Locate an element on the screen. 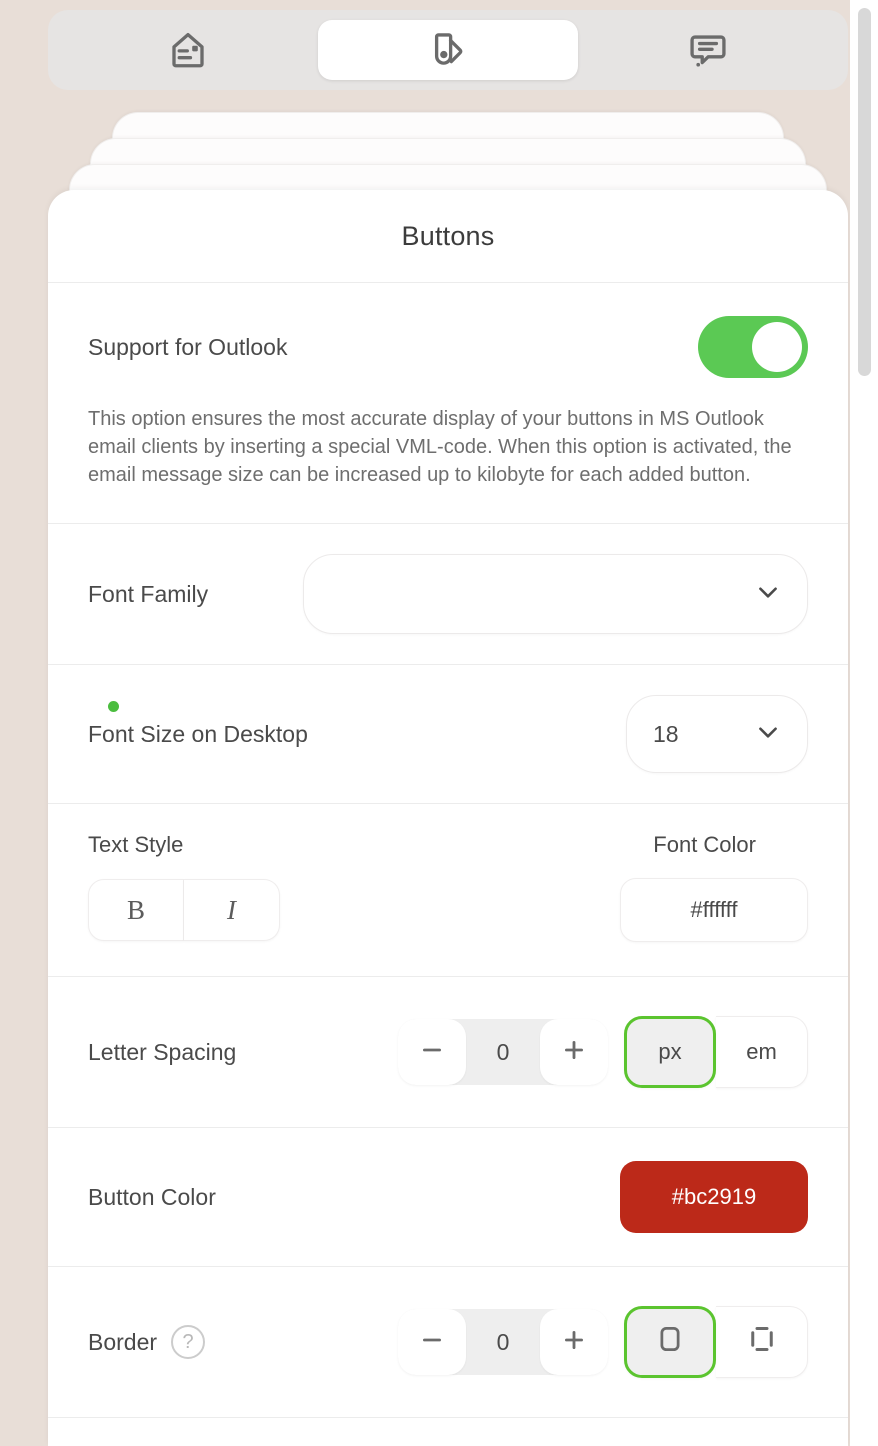 This screenshot has height=1446, width=878. text-style-button-group: B I is located at coordinates (184, 910).